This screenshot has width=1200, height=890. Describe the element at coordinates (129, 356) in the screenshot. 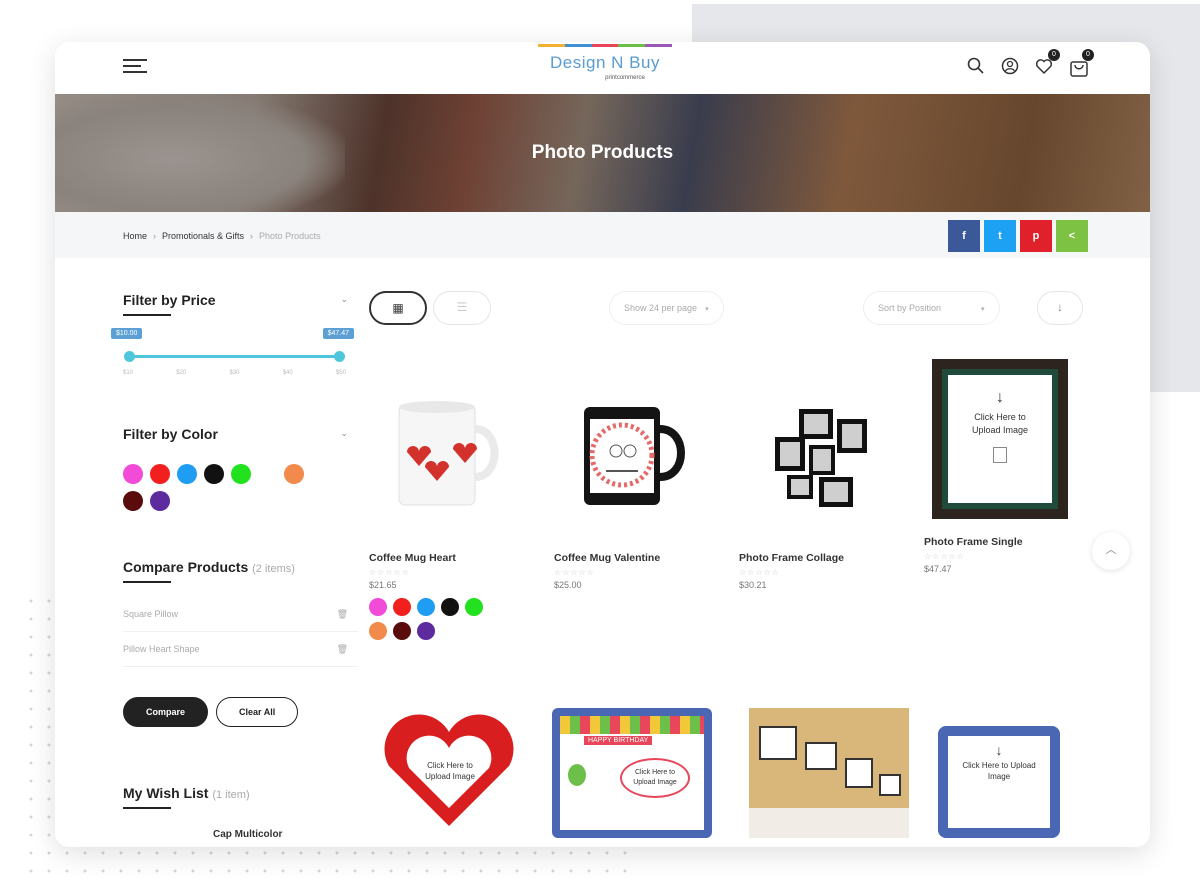

I see `slider-min-handle` at that location.